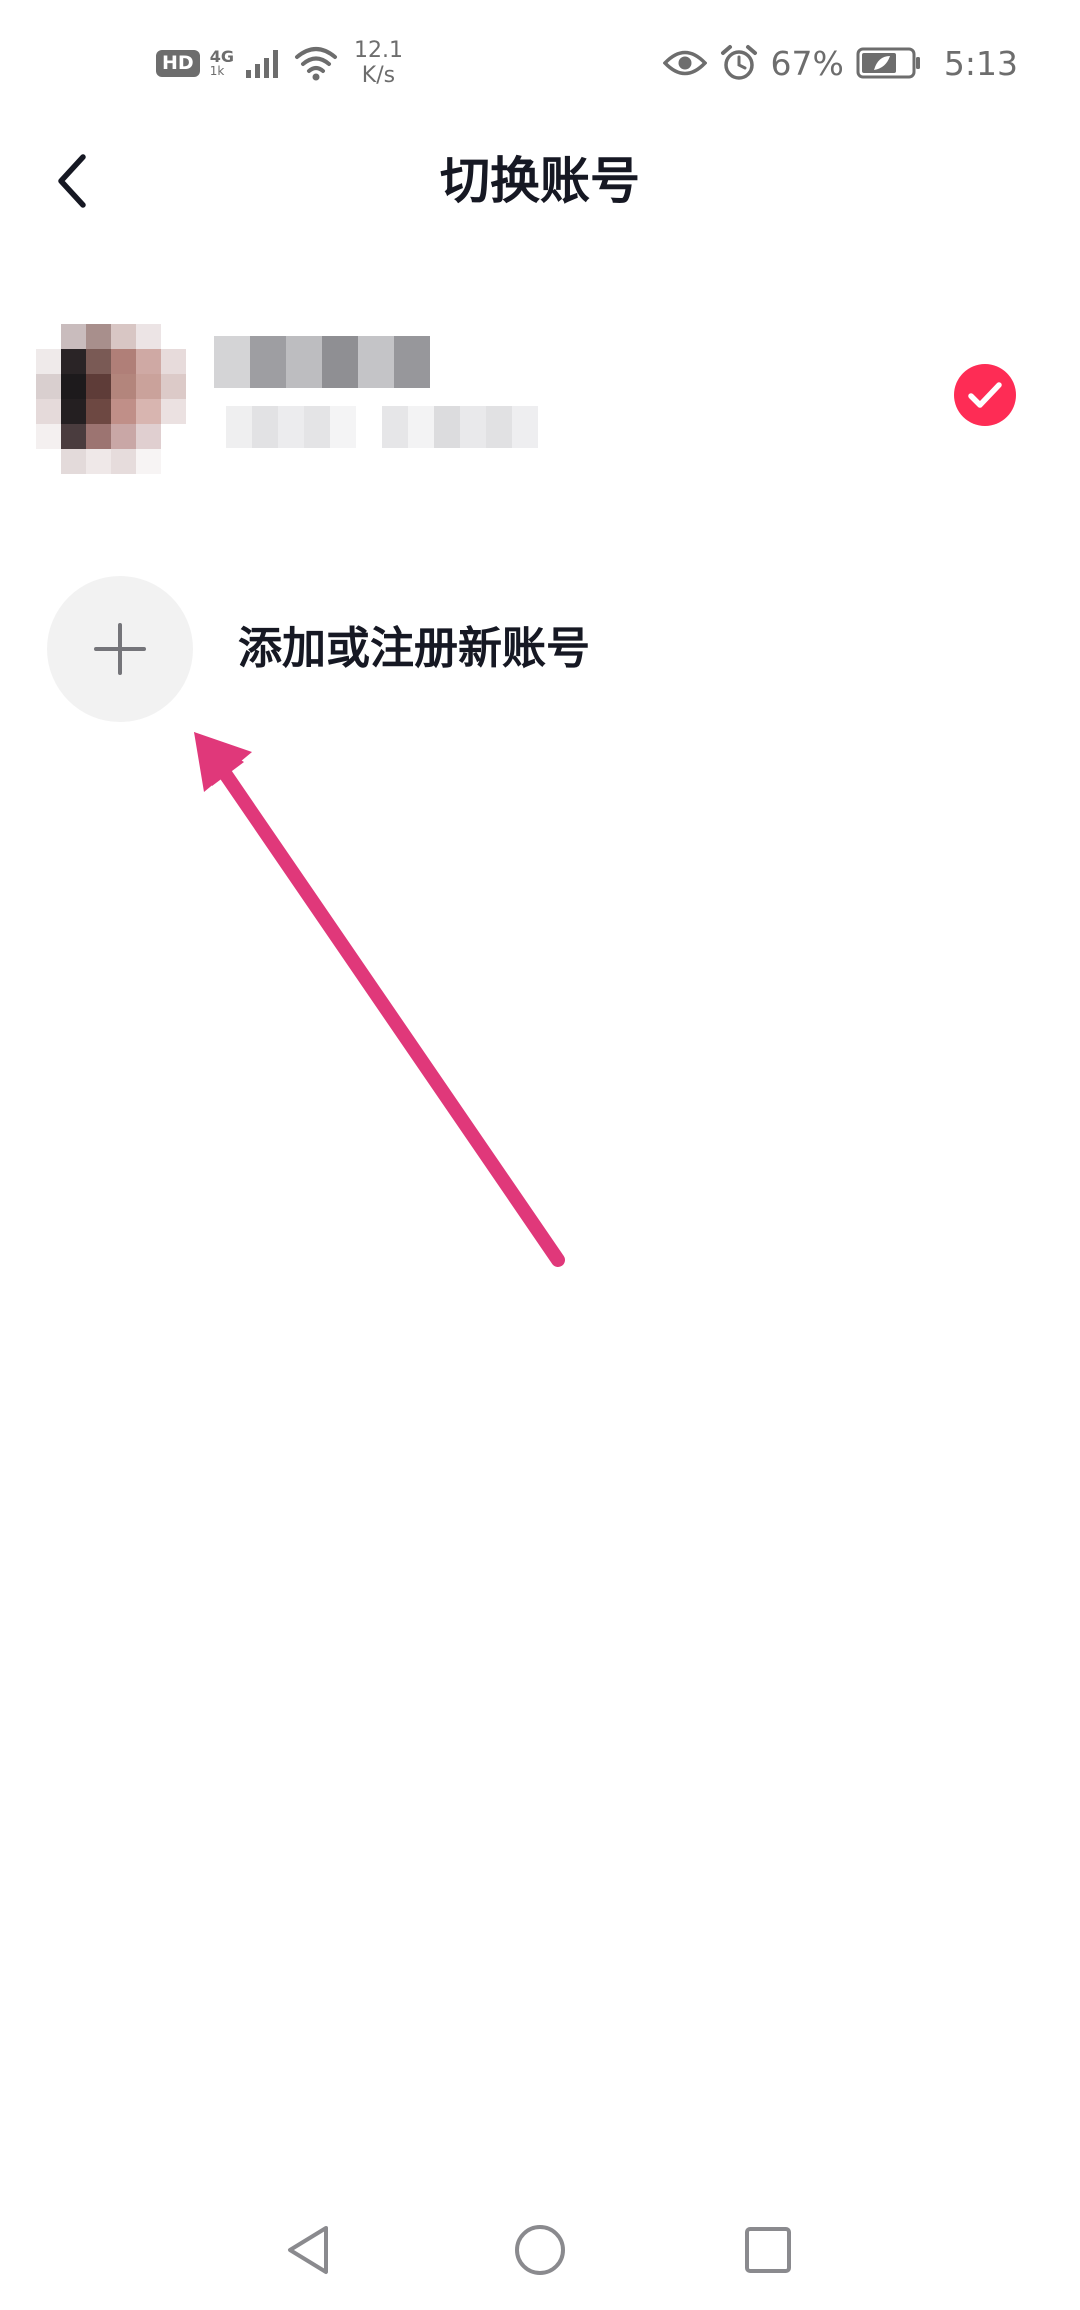 Image resolution: width=1080 pixels, height=2310 pixels. I want to click on add-account-row: 添加或注册新账号, so click(540, 650).